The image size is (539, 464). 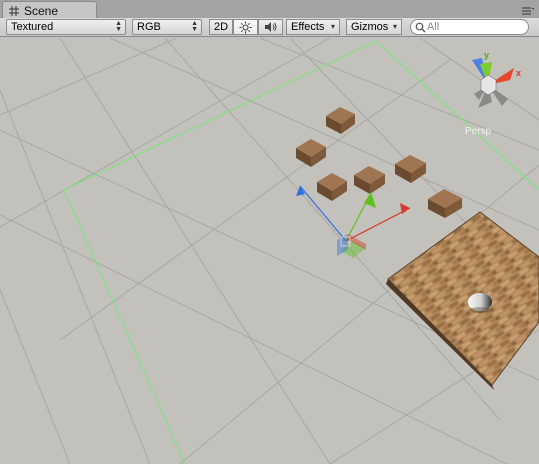 What do you see at coordinates (518, 73) in the screenshot?
I see `gizmo-x-label: x` at bounding box center [518, 73].